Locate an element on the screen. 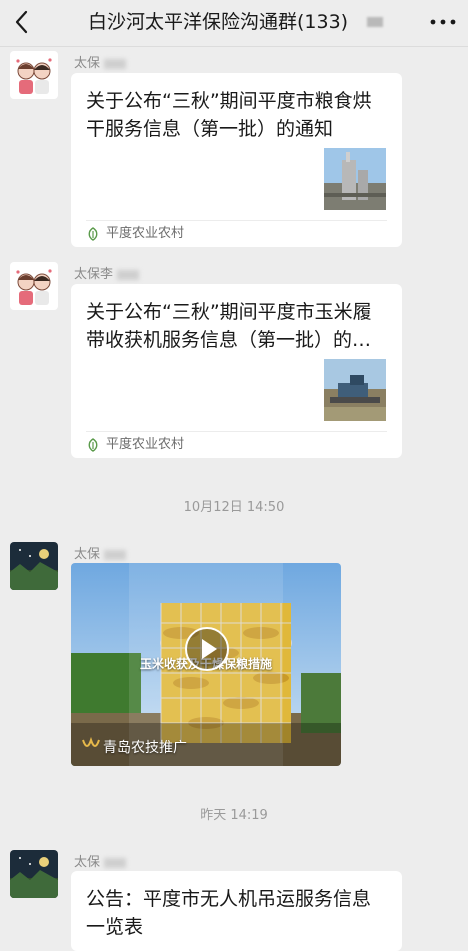  timestamp: 10月12日 14:50 is located at coordinates (234, 507).